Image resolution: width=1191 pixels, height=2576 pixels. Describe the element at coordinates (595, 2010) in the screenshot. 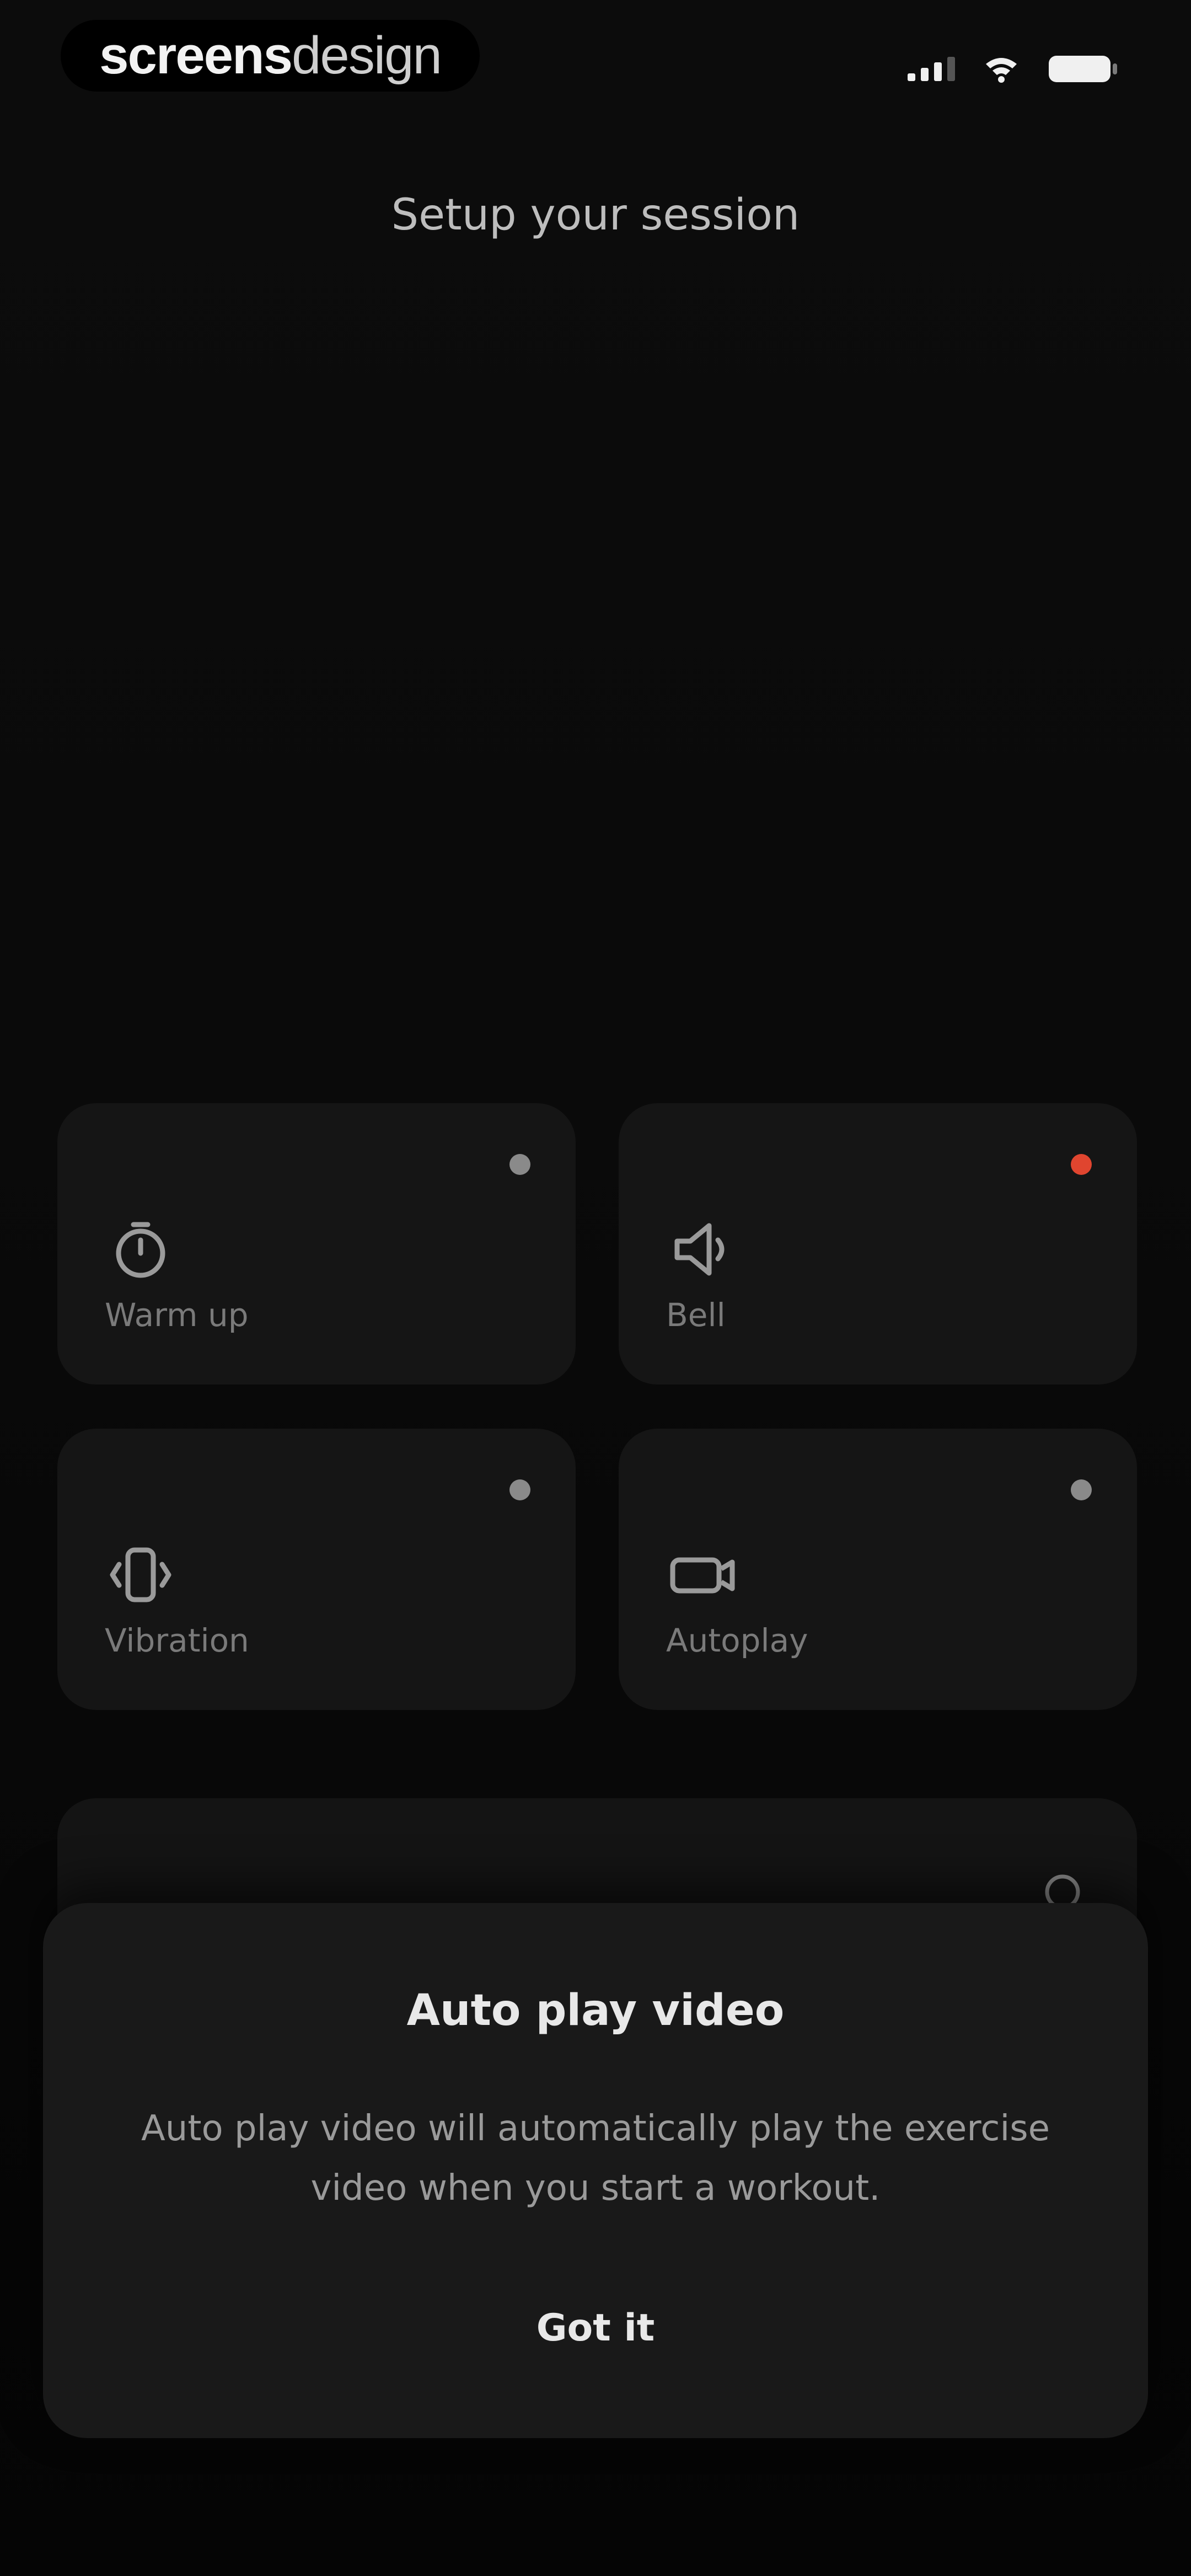

I see `sheet-title: Auto play video` at that location.